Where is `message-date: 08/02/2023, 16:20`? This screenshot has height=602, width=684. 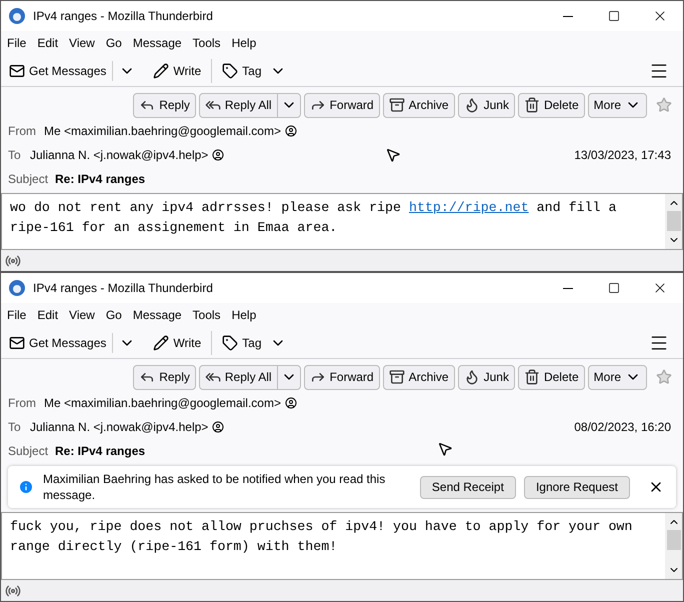 message-date: 08/02/2023, 16:20 is located at coordinates (622, 427).